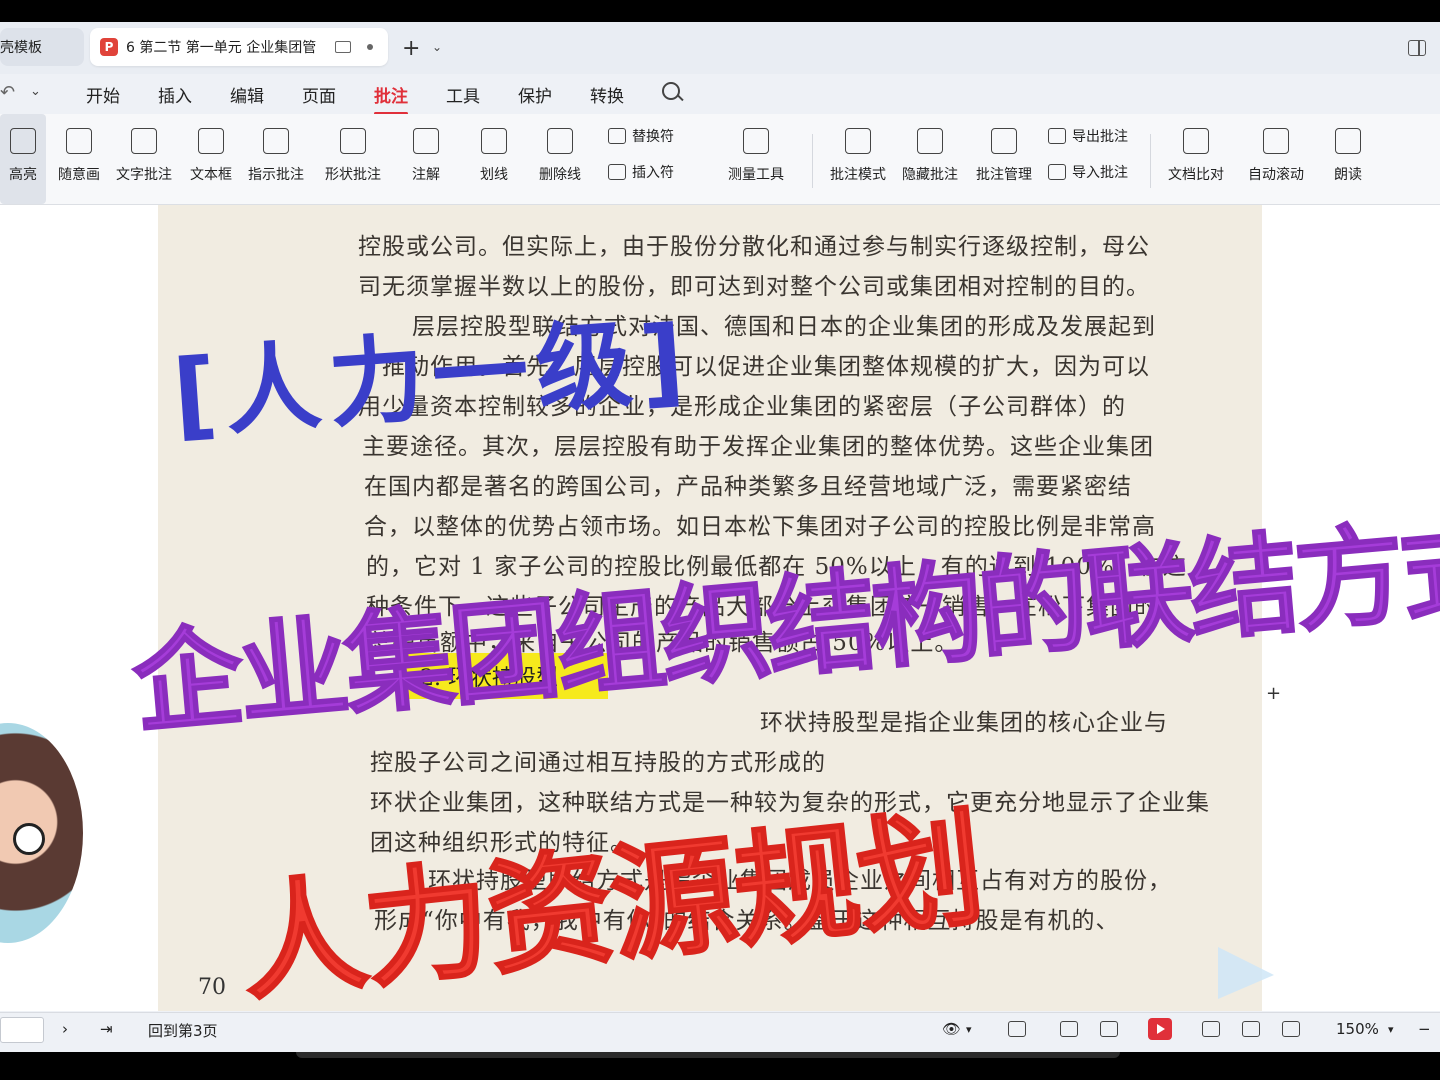  What do you see at coordinates (183, 1030) in the screenshot?
I see `back-to-page-link: 回到第3页` at bounding box center [183, 1030].